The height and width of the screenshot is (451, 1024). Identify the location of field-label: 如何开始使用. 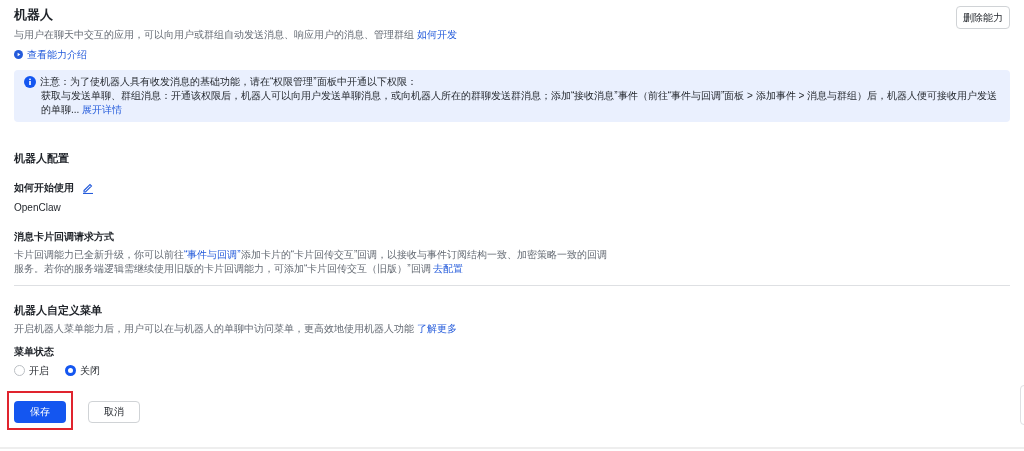
(44, 188).